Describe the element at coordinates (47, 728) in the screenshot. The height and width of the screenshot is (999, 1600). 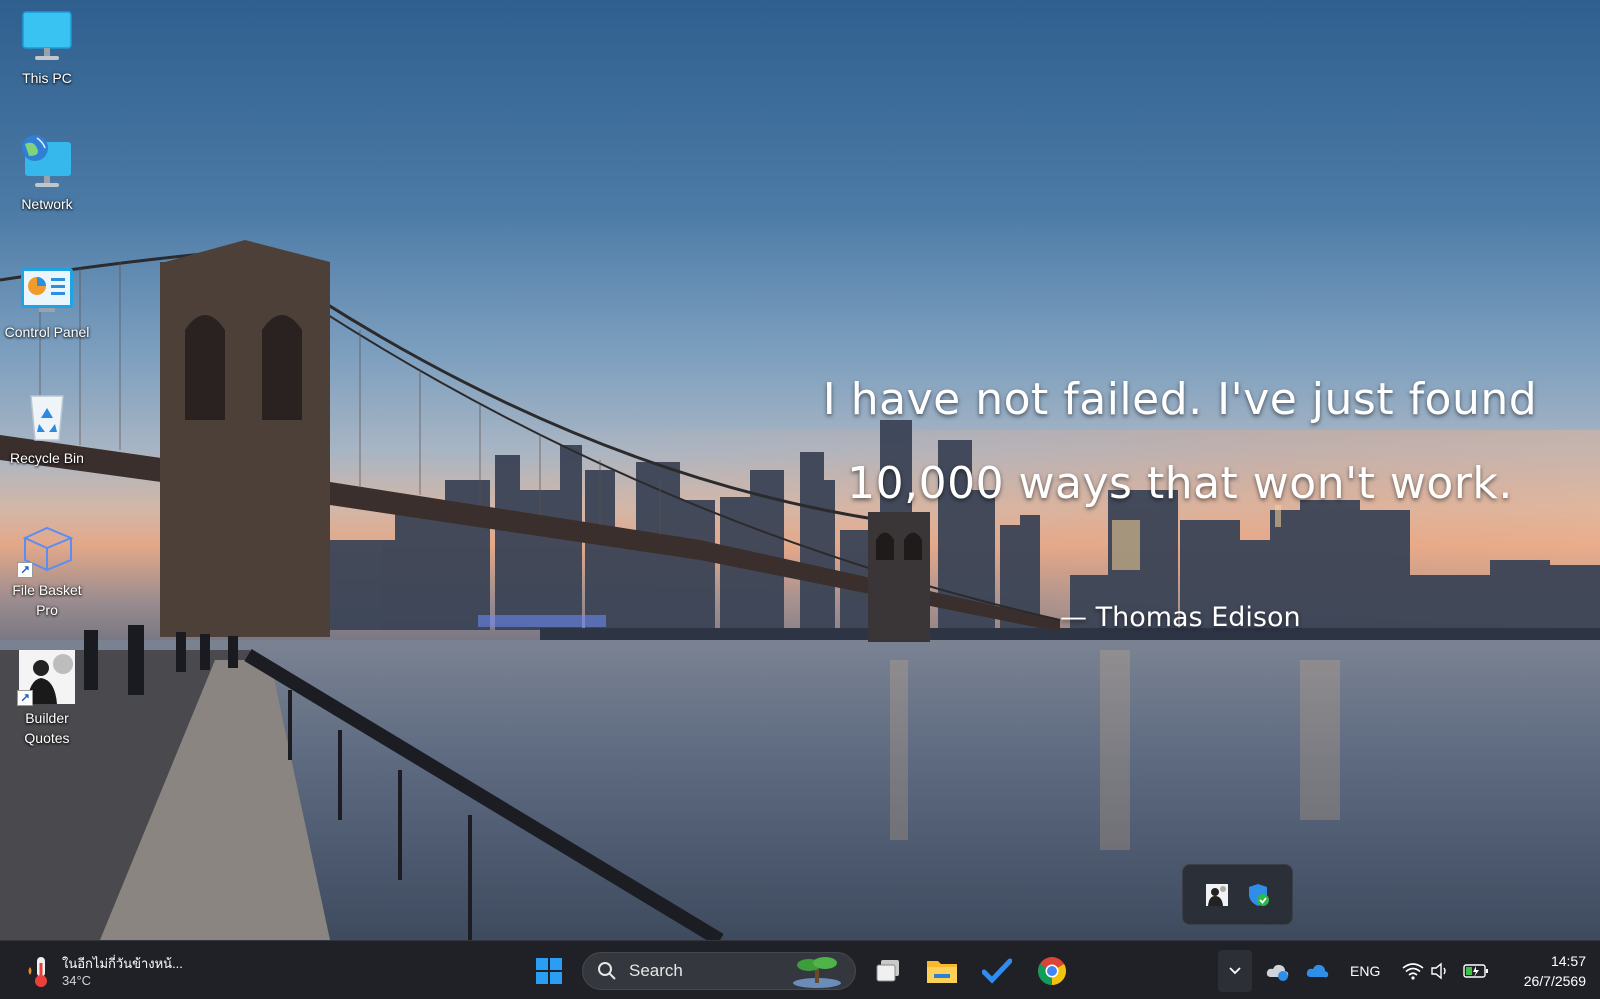
I see `desktop-icon-label: Builder Quotes` at that location.